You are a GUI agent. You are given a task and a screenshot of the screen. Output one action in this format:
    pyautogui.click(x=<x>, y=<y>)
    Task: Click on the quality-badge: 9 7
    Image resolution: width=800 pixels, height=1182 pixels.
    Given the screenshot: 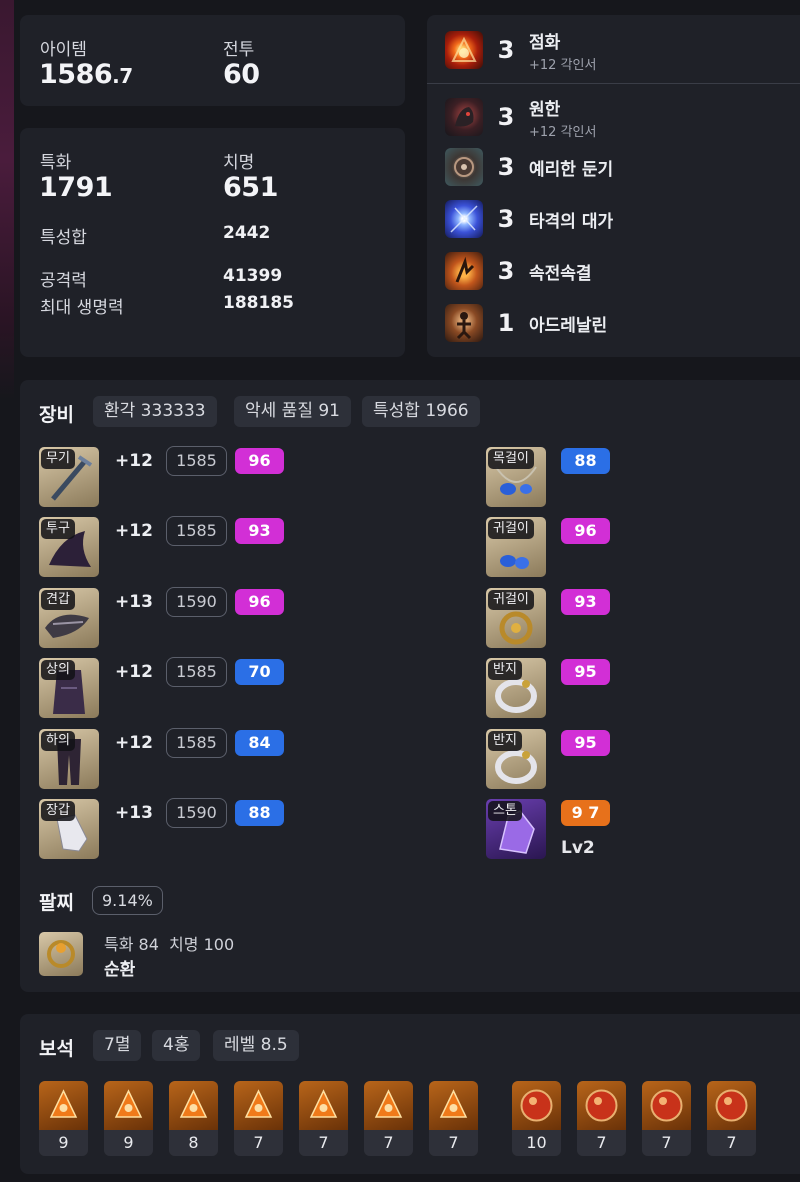 What is the action you would take?
    pyautogui.click(x=585, y=813)
    